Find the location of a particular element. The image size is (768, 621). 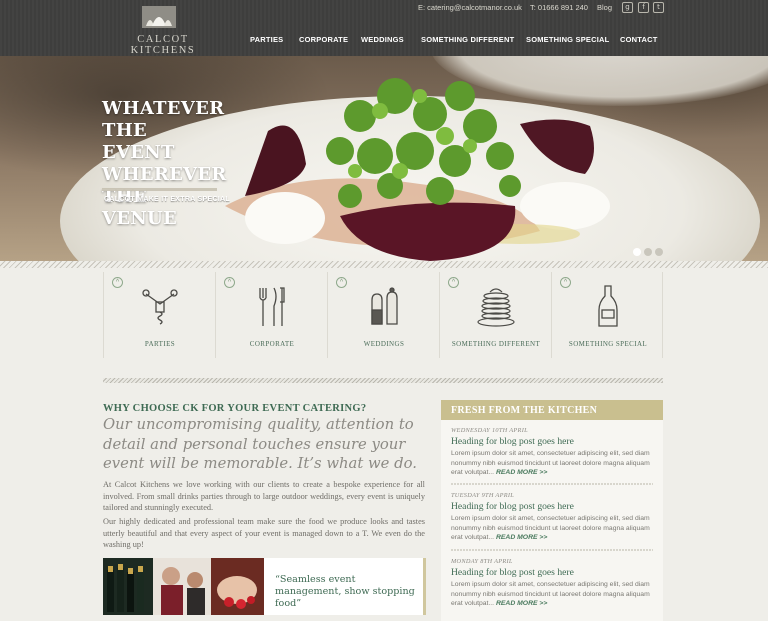

nav-something-special: SOMETHING SPECIAL is located at coordinates (567, 39).